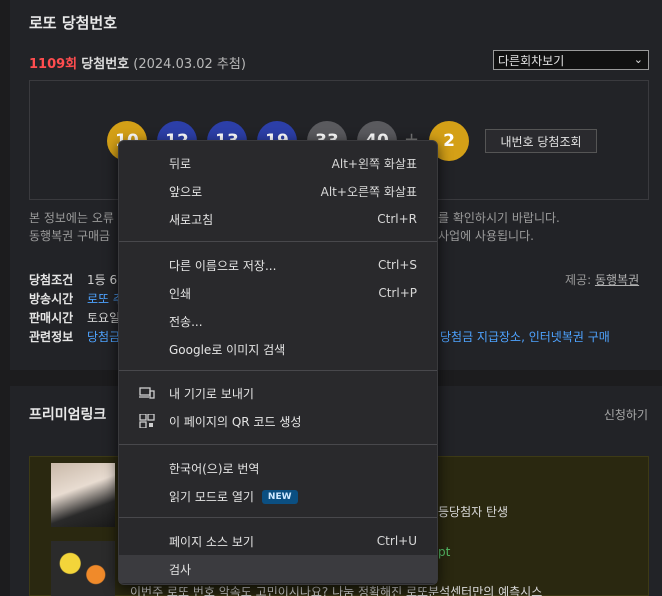 Image resolution: width=662 pixels, height=596 pixels. Describe the element at coordinates (278, 265) in the screenshot. I see `menu-item-save-as: 다른 이름으로 저장... Ctrl+S` at that location.